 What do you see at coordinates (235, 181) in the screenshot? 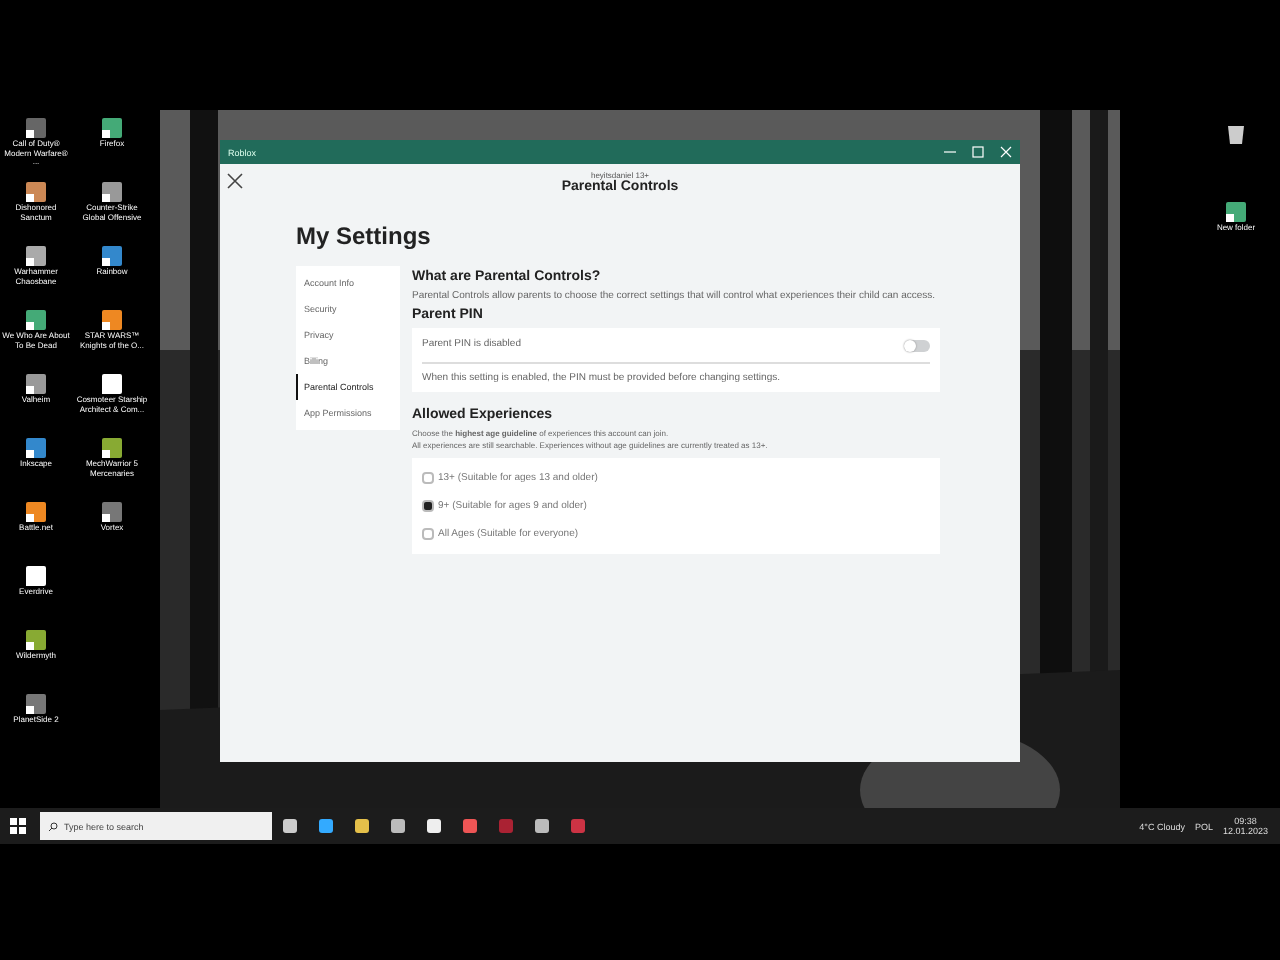
I see `close-button` at bounding box center [235, 181].